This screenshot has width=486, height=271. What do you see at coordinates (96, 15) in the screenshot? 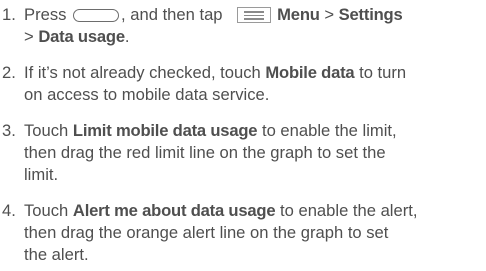
I see `home-key-icon` at bounding box center [96, 15].